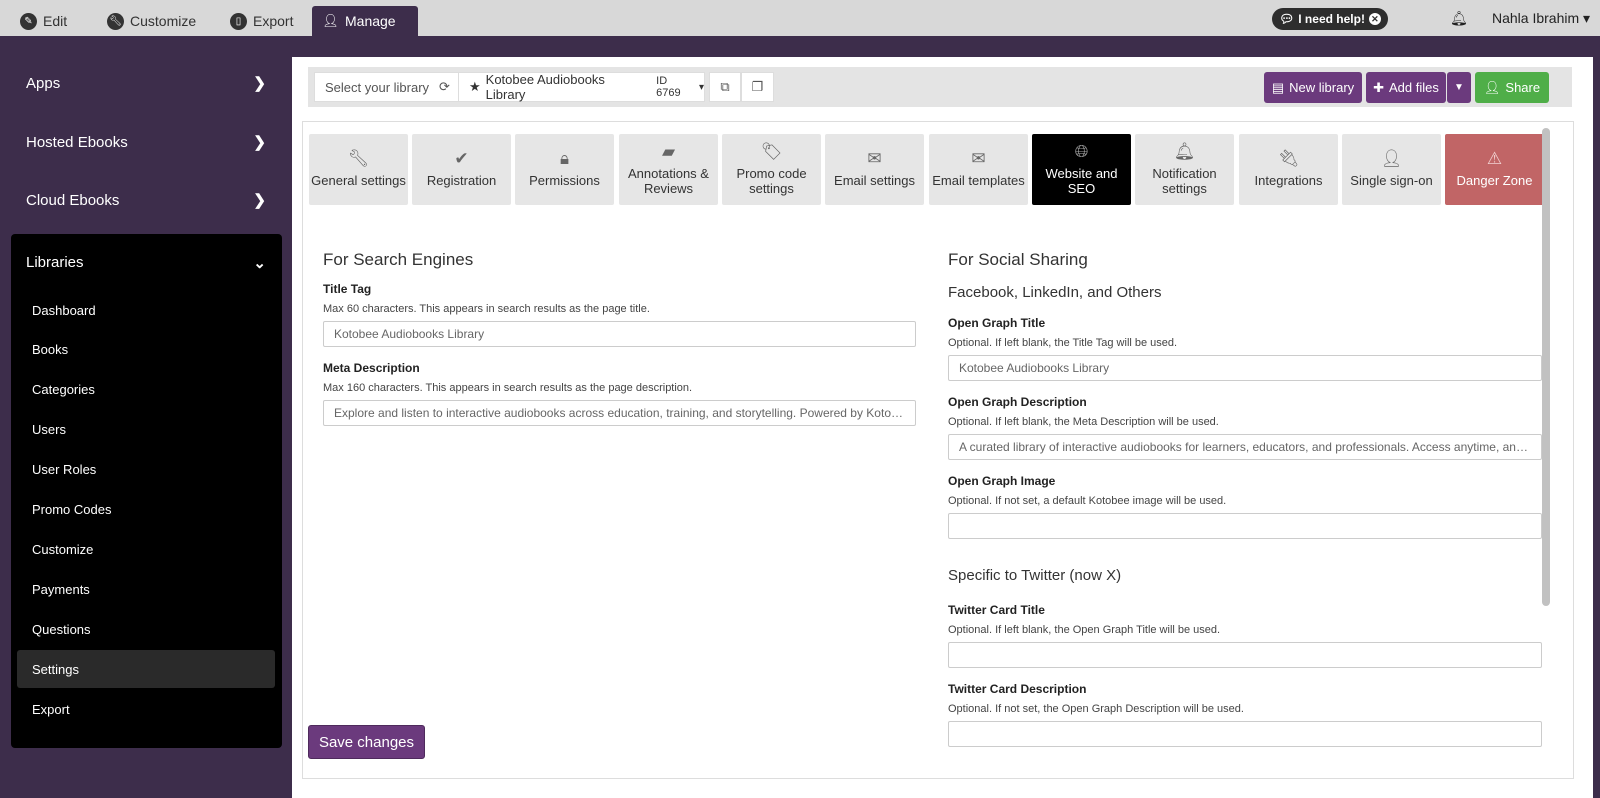 Image resolution: width=1600 pixels, height=798 pixels. I want to click on add-files-button: ✚ Add files, so click(1406, 87).